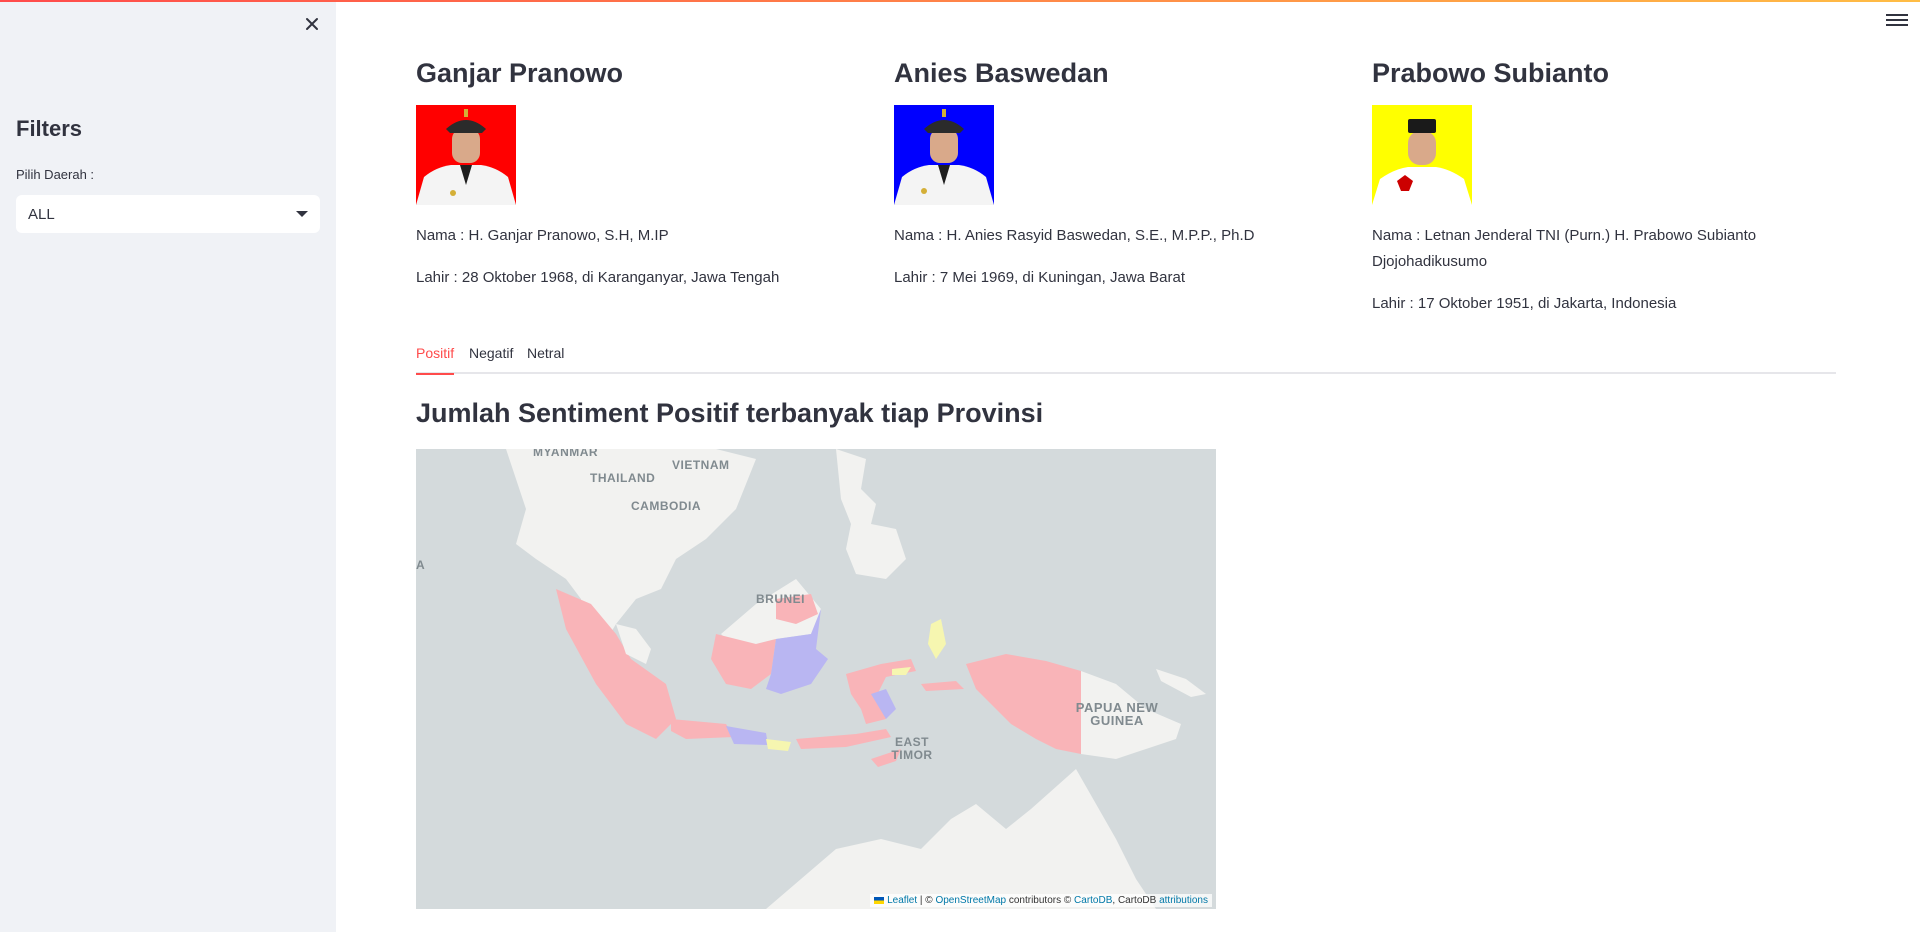 This screenshot has width=1920, height=932. Describe the element at coordinates (41, 214) in the screenshot. I see `region-select-value: ALL` at that location.